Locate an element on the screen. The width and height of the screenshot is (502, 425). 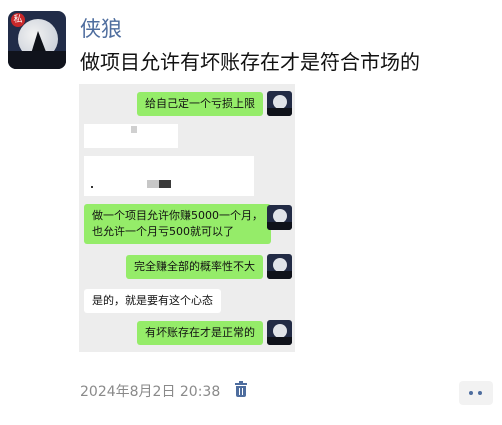
chat-bubble-right: 给自己定一个亏损上限 is located at coordinates (200, 104).